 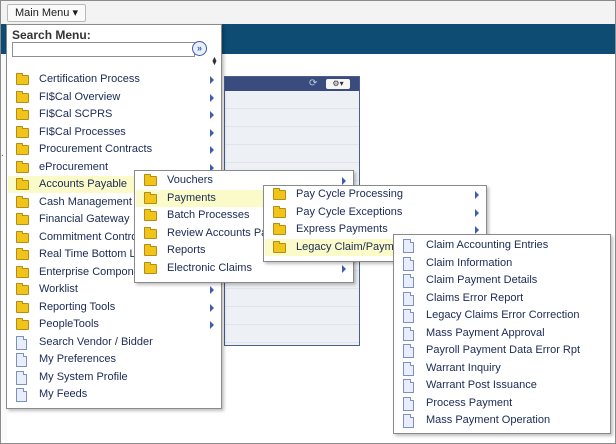 I want to click on gear-icon: ⚙▾, so click(x=338, y=84).